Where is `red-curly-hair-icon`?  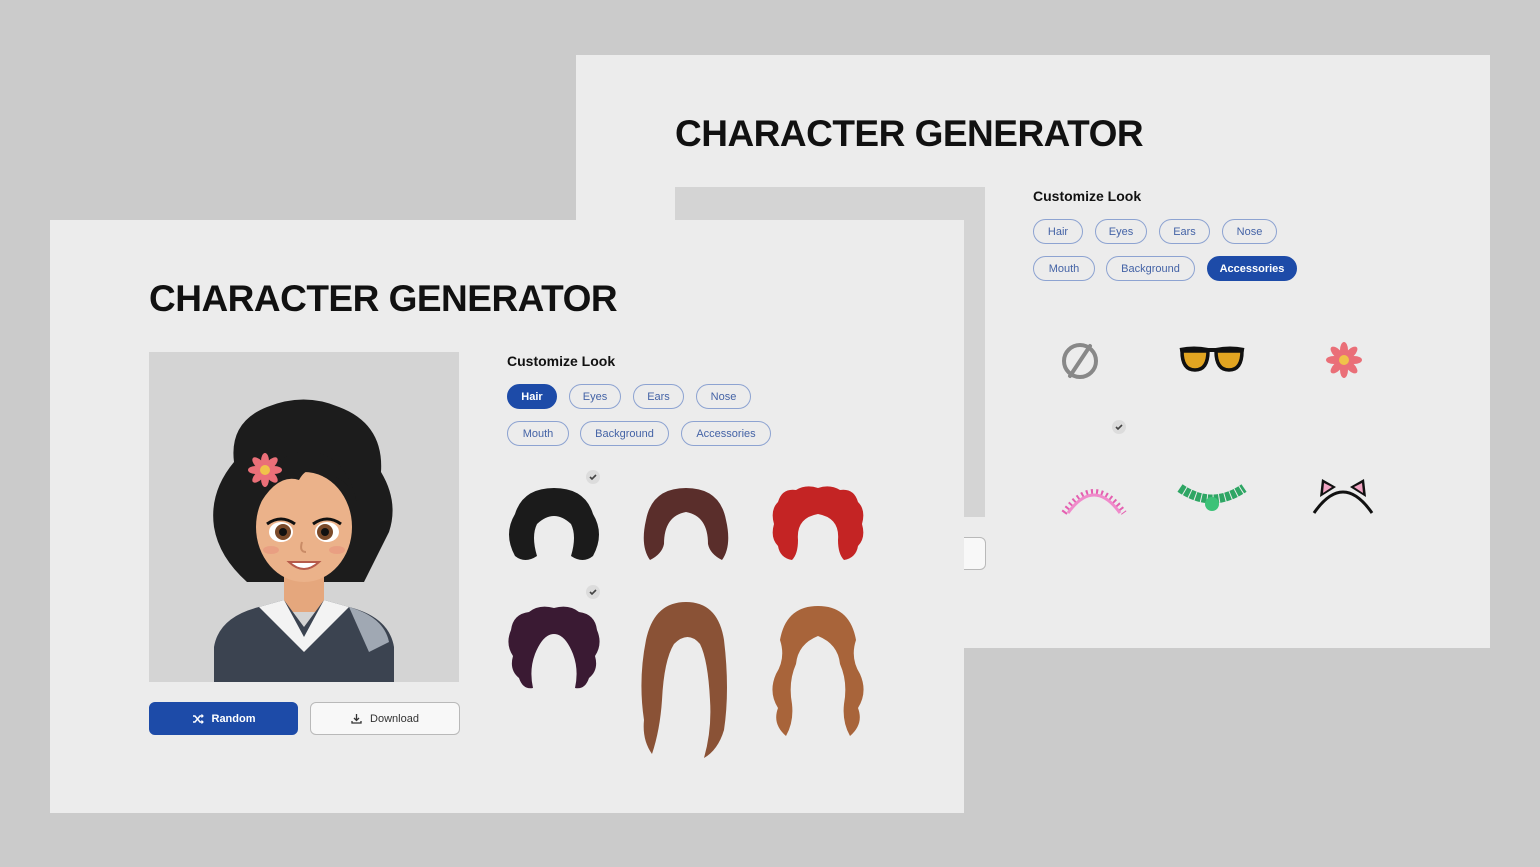
red-curly-hair-icon is located at coordinates (818, 523).